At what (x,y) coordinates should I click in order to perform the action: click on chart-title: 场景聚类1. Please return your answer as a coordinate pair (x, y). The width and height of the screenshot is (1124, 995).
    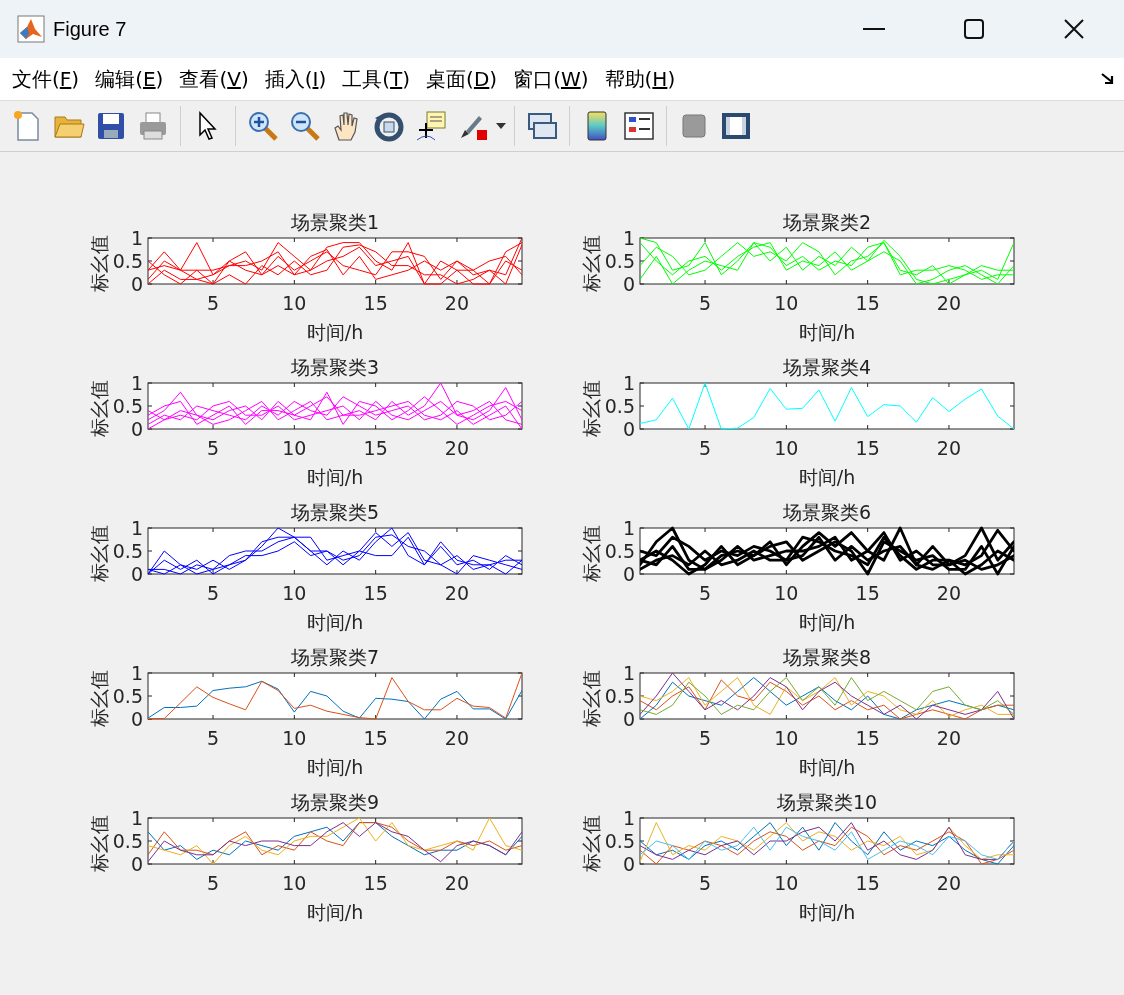
    Looking at the image, I should click on (335, 222).